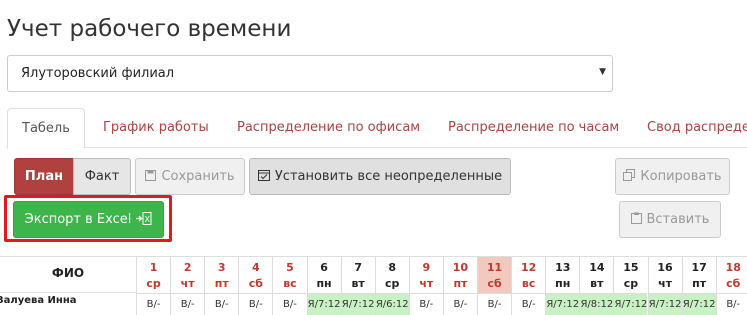 Image resolution: width=747 pixels, height=315 pixels. What do you see at coordinates (494, 267) in the screenshot?
I see `day-number: 11` at bounding box center [494, 267].